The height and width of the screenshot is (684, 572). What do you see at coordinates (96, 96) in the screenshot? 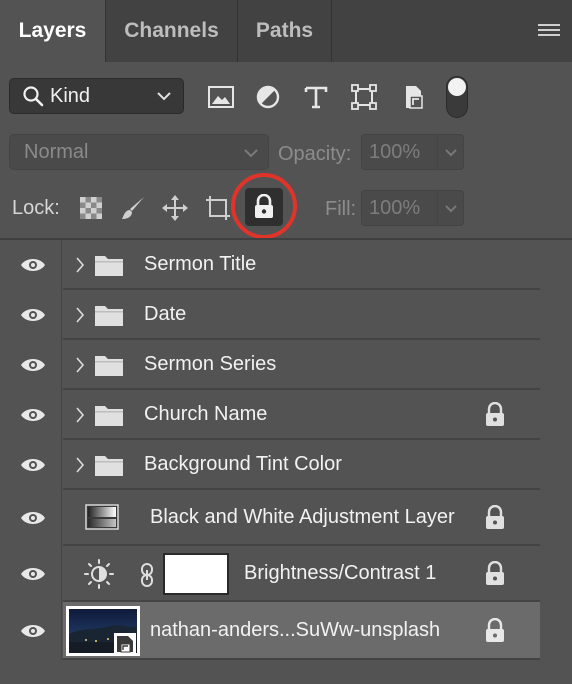
I see `filter-kind-select: Kind` at bounding box center [96, 96].